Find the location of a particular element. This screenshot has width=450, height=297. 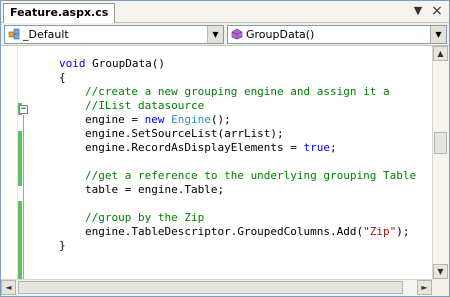

document-tab-strip: Feature.aspx.cs ▼ × is located at coordinates (225, 12).